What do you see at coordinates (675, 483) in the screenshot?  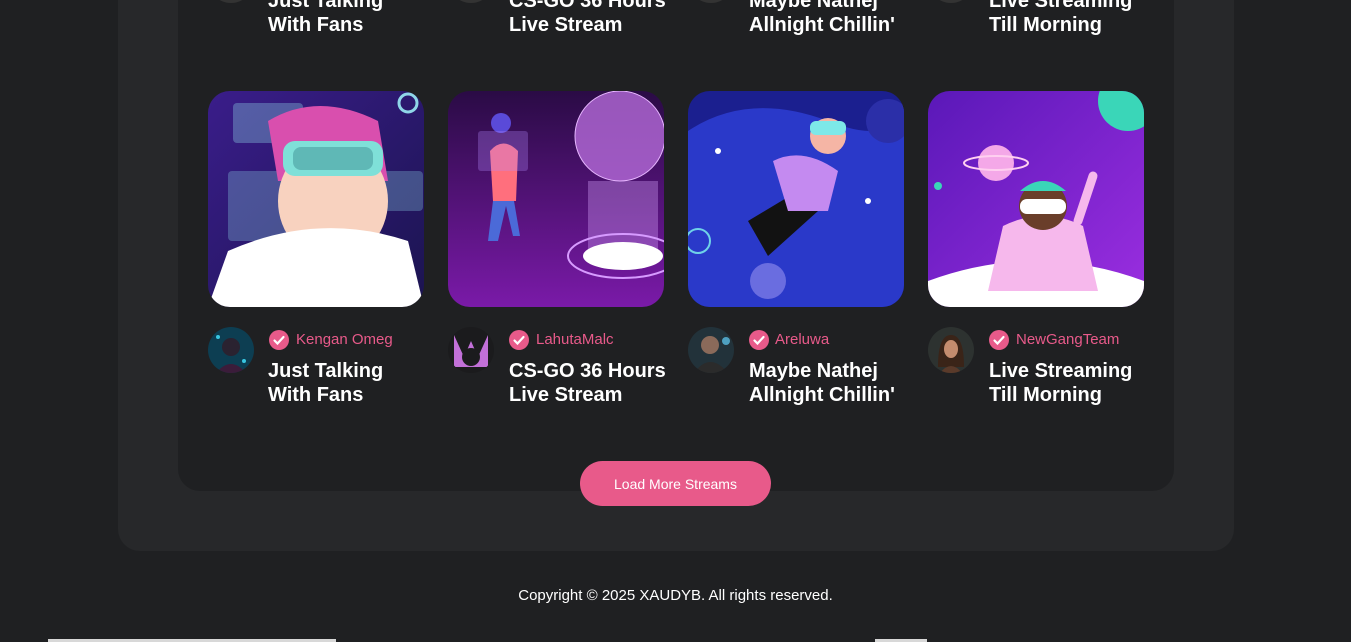 I see `load-more-button: Load More Streams` at bounding box center [675, 483].